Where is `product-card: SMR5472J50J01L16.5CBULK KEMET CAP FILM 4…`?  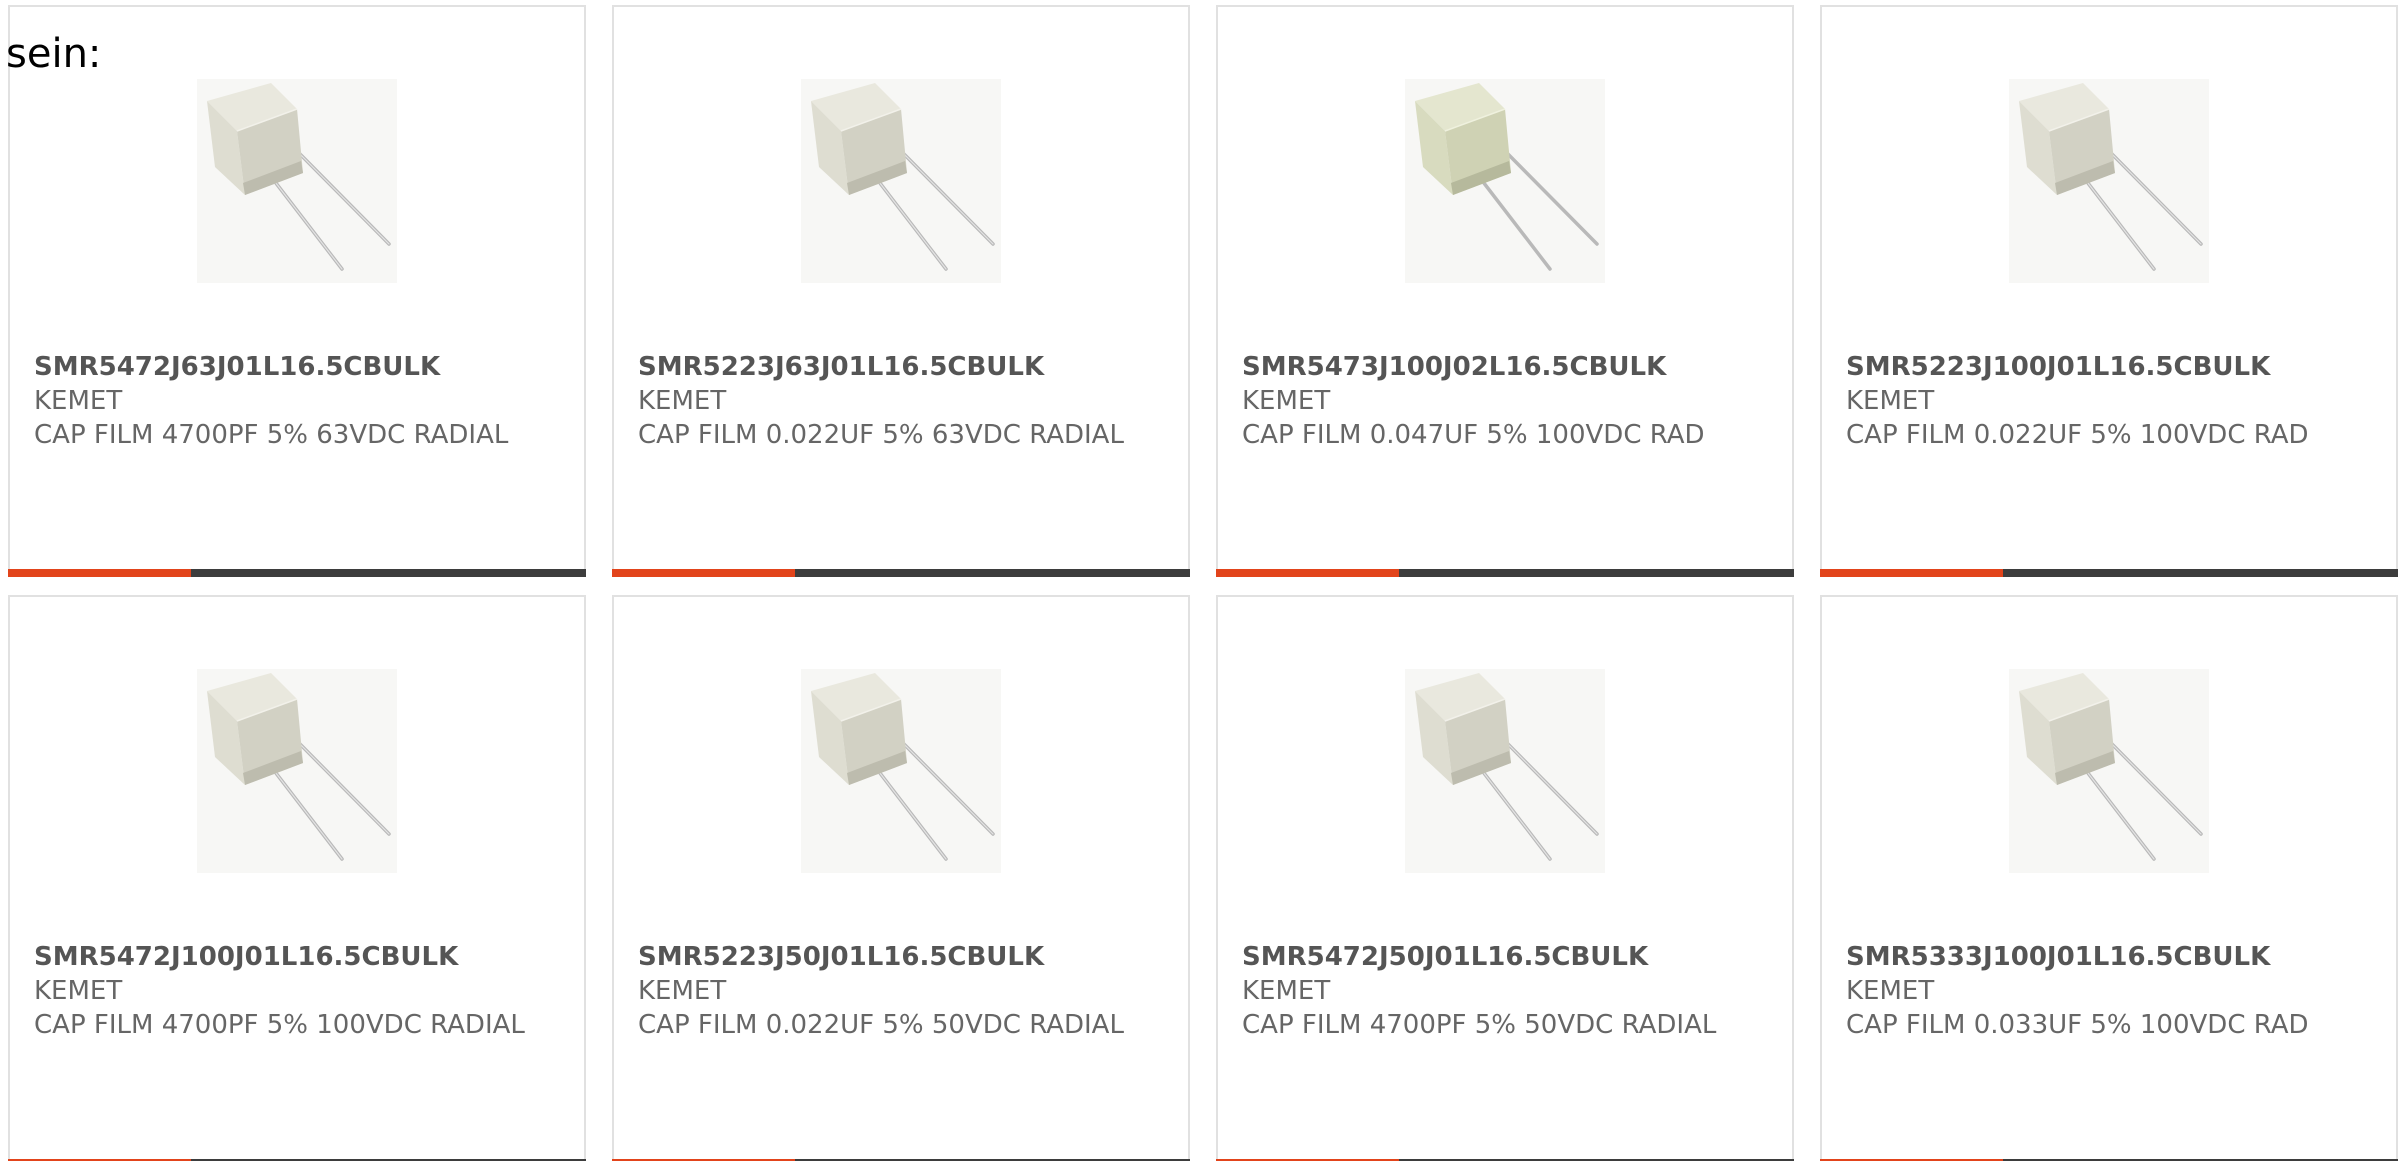
product-card: SMR5472J50J01L16.5CBULK KEMET CAP FILM 4… is located at coordinates (1505, 878).